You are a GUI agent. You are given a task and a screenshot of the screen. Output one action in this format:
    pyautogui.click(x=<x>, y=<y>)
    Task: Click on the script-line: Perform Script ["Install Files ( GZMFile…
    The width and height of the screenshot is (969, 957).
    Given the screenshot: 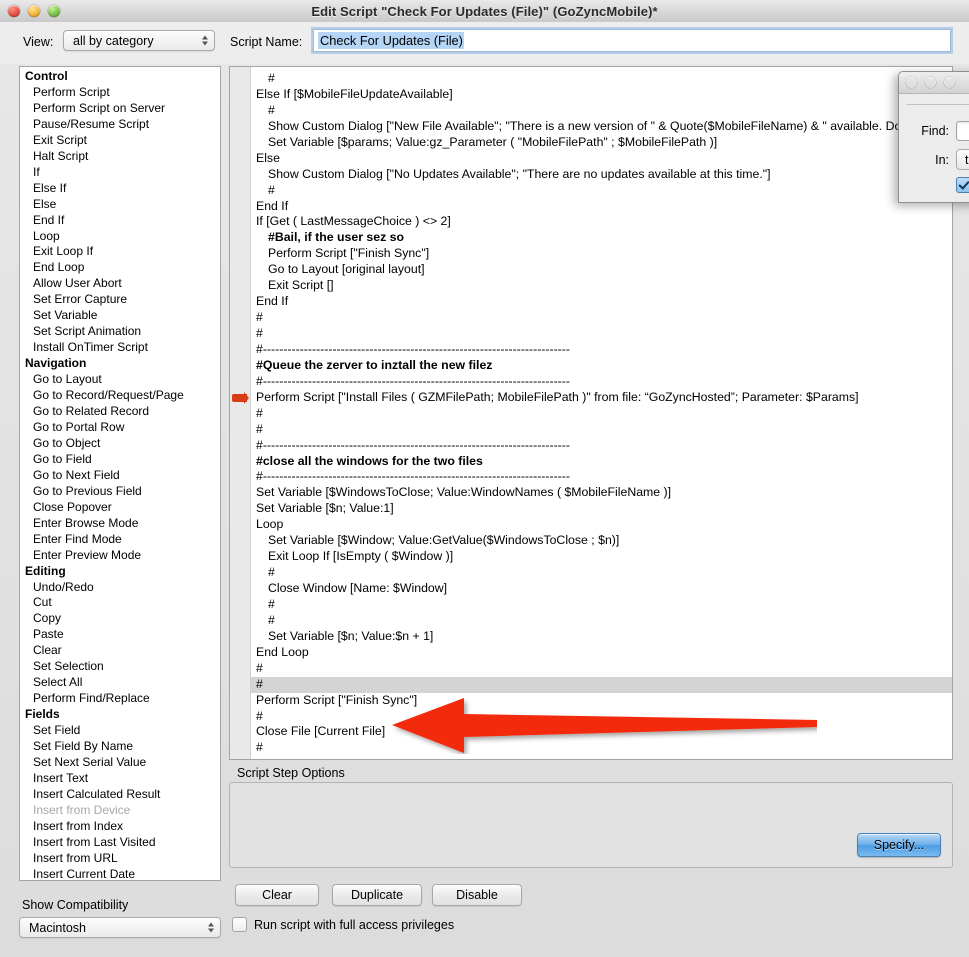 What is the action you would take?
    pyautogui.click(x=592, y=398)
    